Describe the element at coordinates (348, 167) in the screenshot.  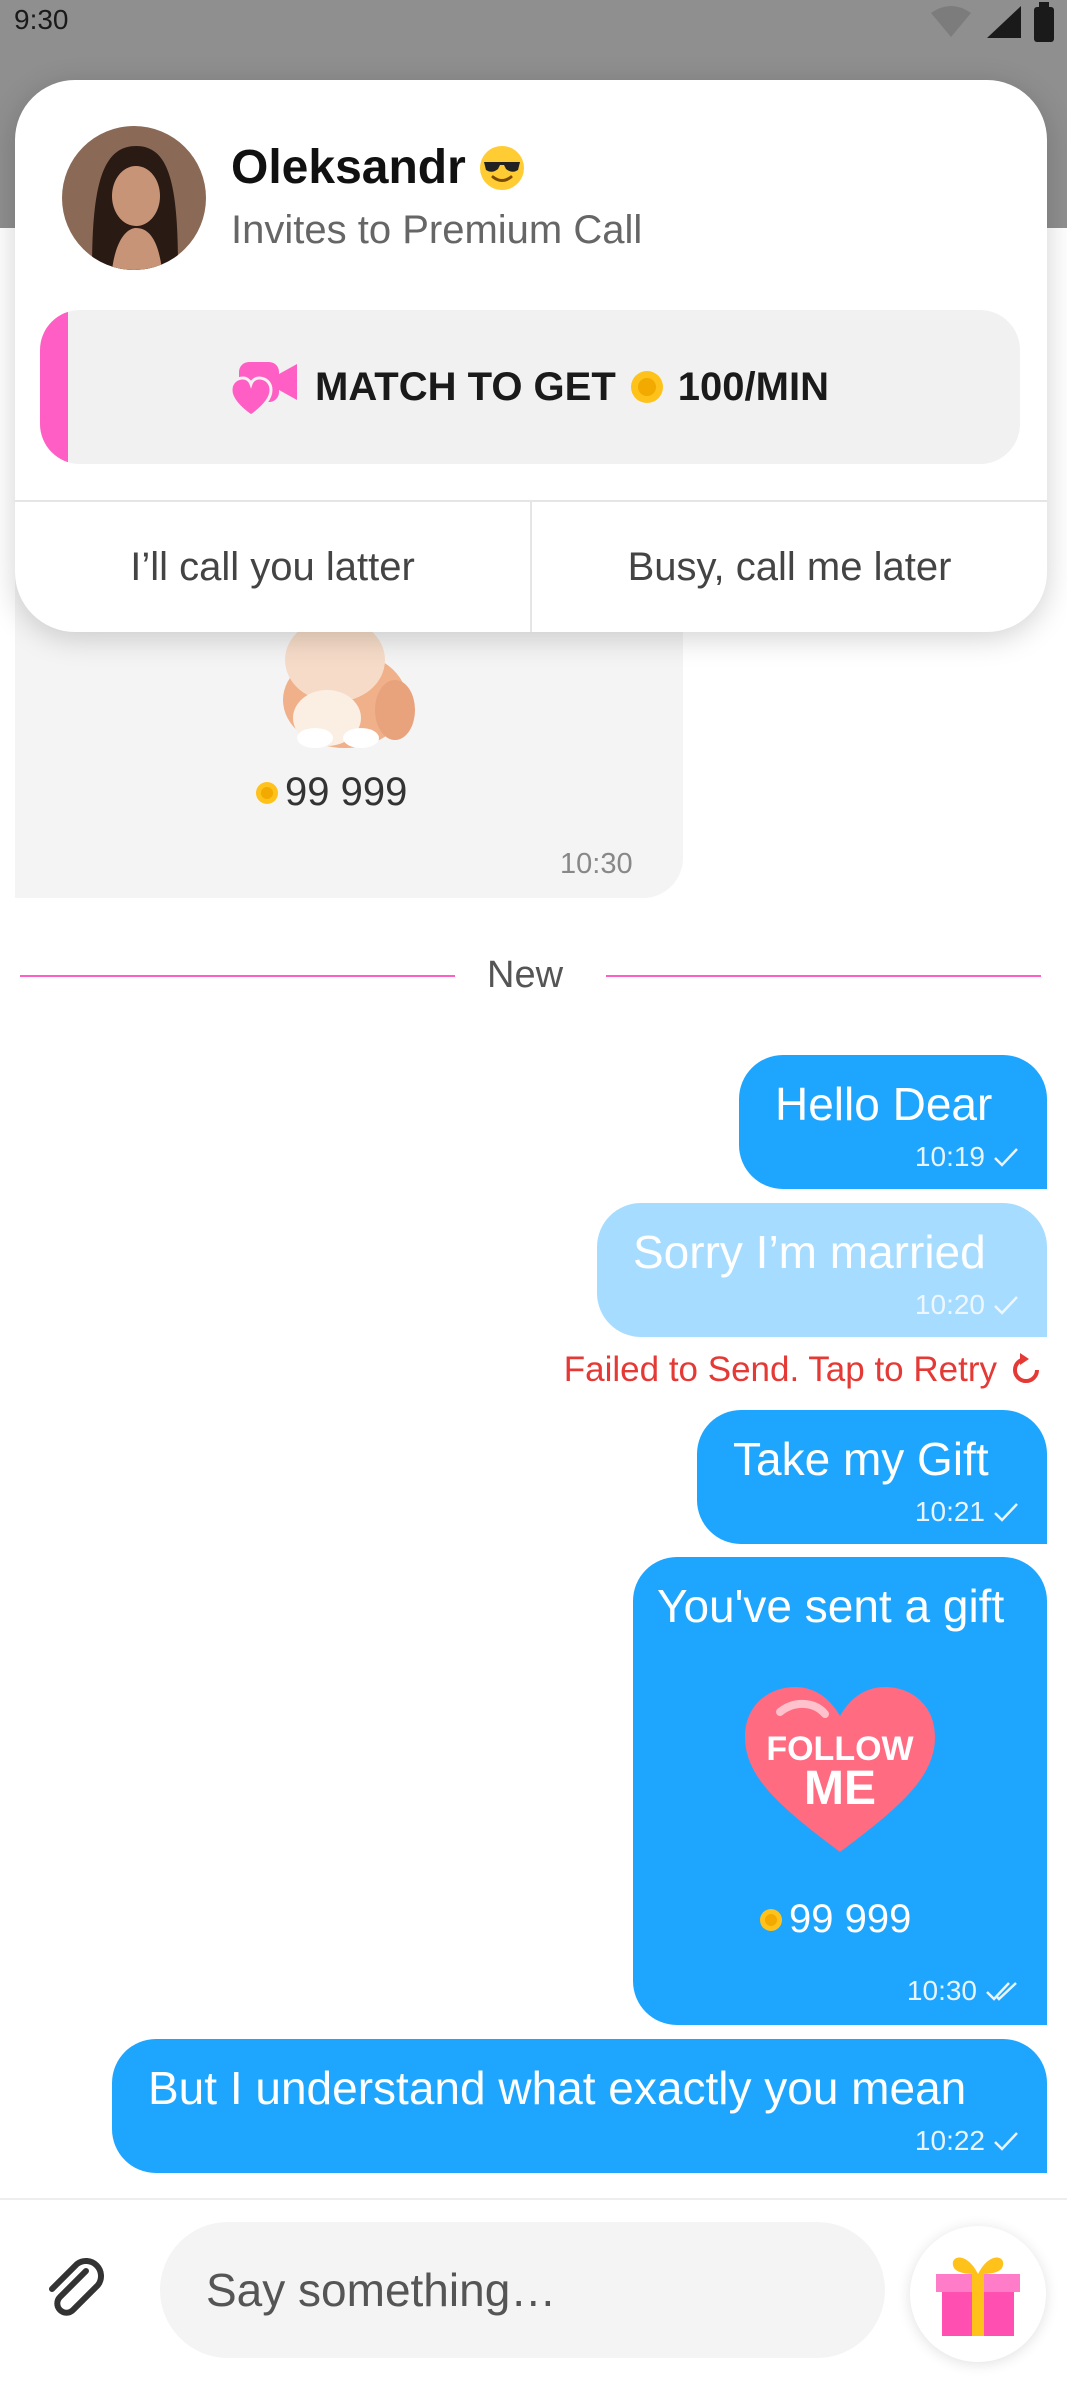
I see `caller-name: Oleksandr` at that location.